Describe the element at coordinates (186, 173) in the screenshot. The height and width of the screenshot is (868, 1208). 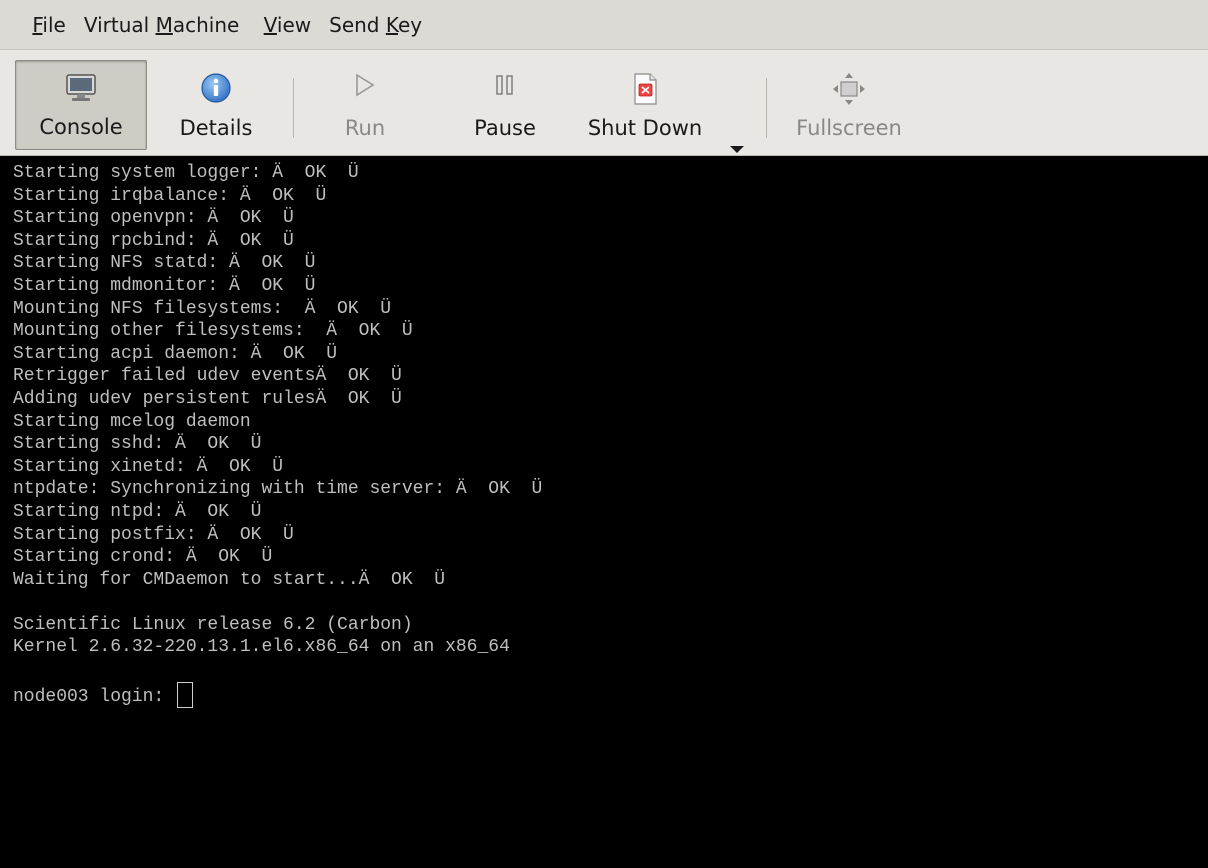
I see `console-line: Starting system logger: Ä OK Ü` at that location.